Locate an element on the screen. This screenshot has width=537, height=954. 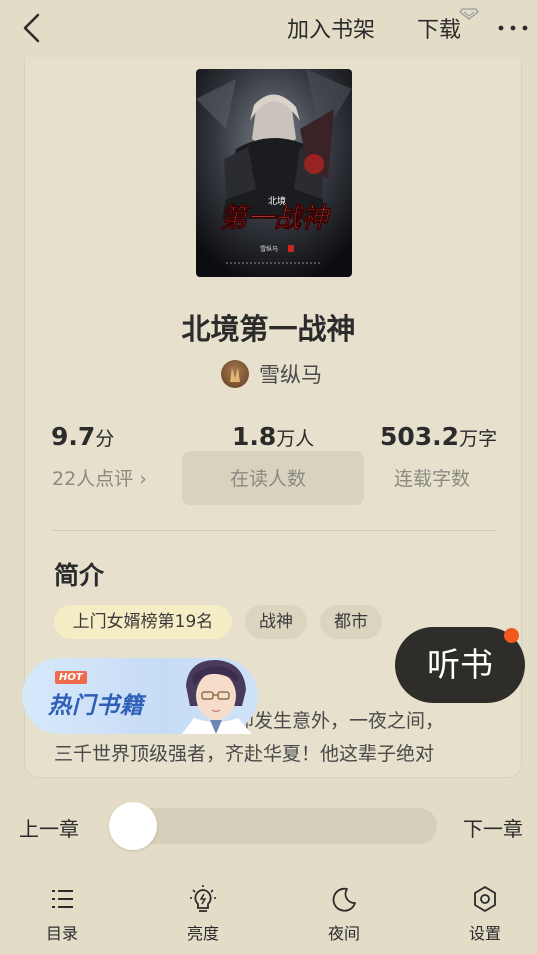
readers-value: 1.8 is located at coordinates (254, 436).